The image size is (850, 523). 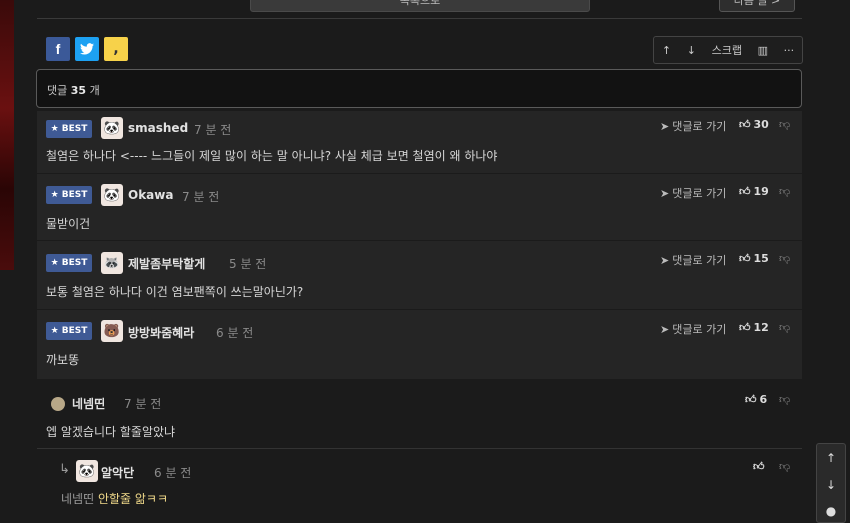 What do you see at coordinates (761, 258) in the screenshot?
I see `like-count: 15` at bounding box center [761, 258].